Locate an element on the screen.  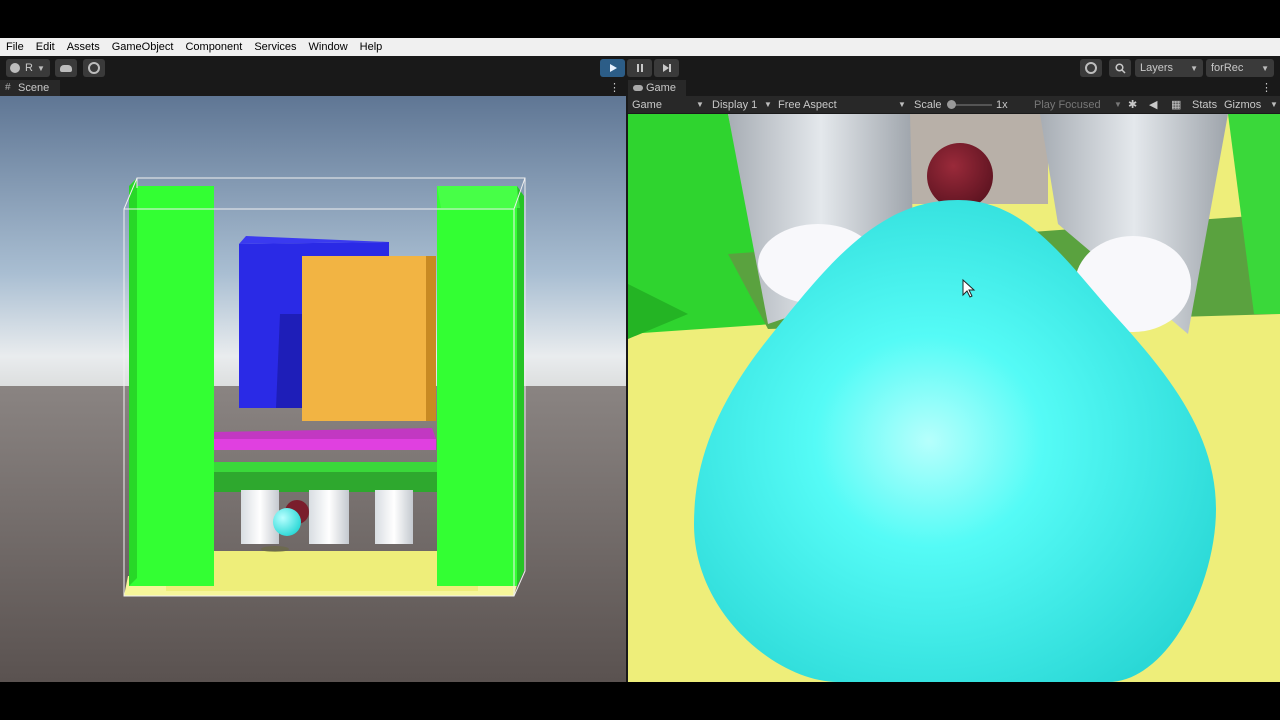
history-button is located at coordinates (1091, 68).